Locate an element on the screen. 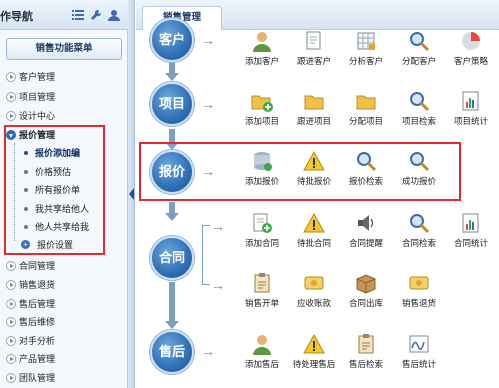 The width and height of the screenshot is (499, 388). sidebar-item-aftersale: 售后管理 is located at coordinates (30, 304).